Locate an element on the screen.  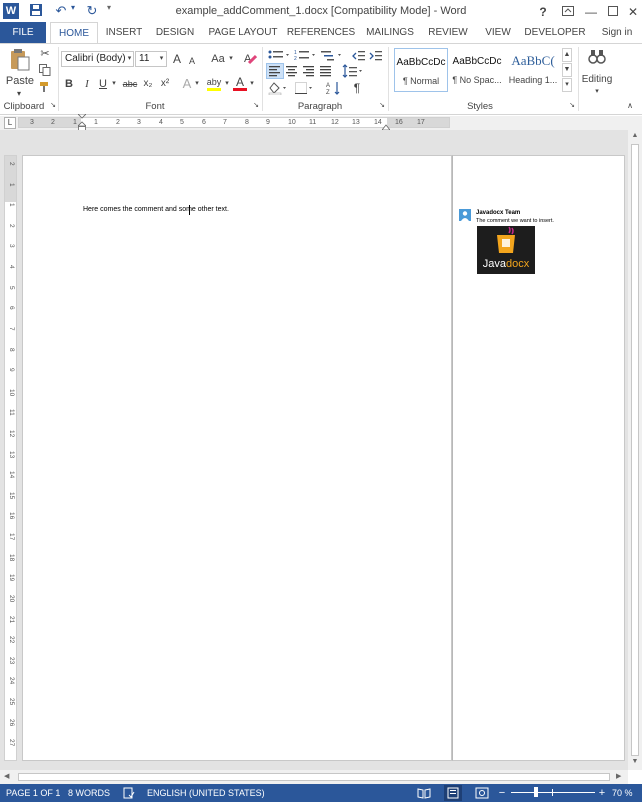
scroll-left-icon: ◀ is located at coordinates (8, 776).